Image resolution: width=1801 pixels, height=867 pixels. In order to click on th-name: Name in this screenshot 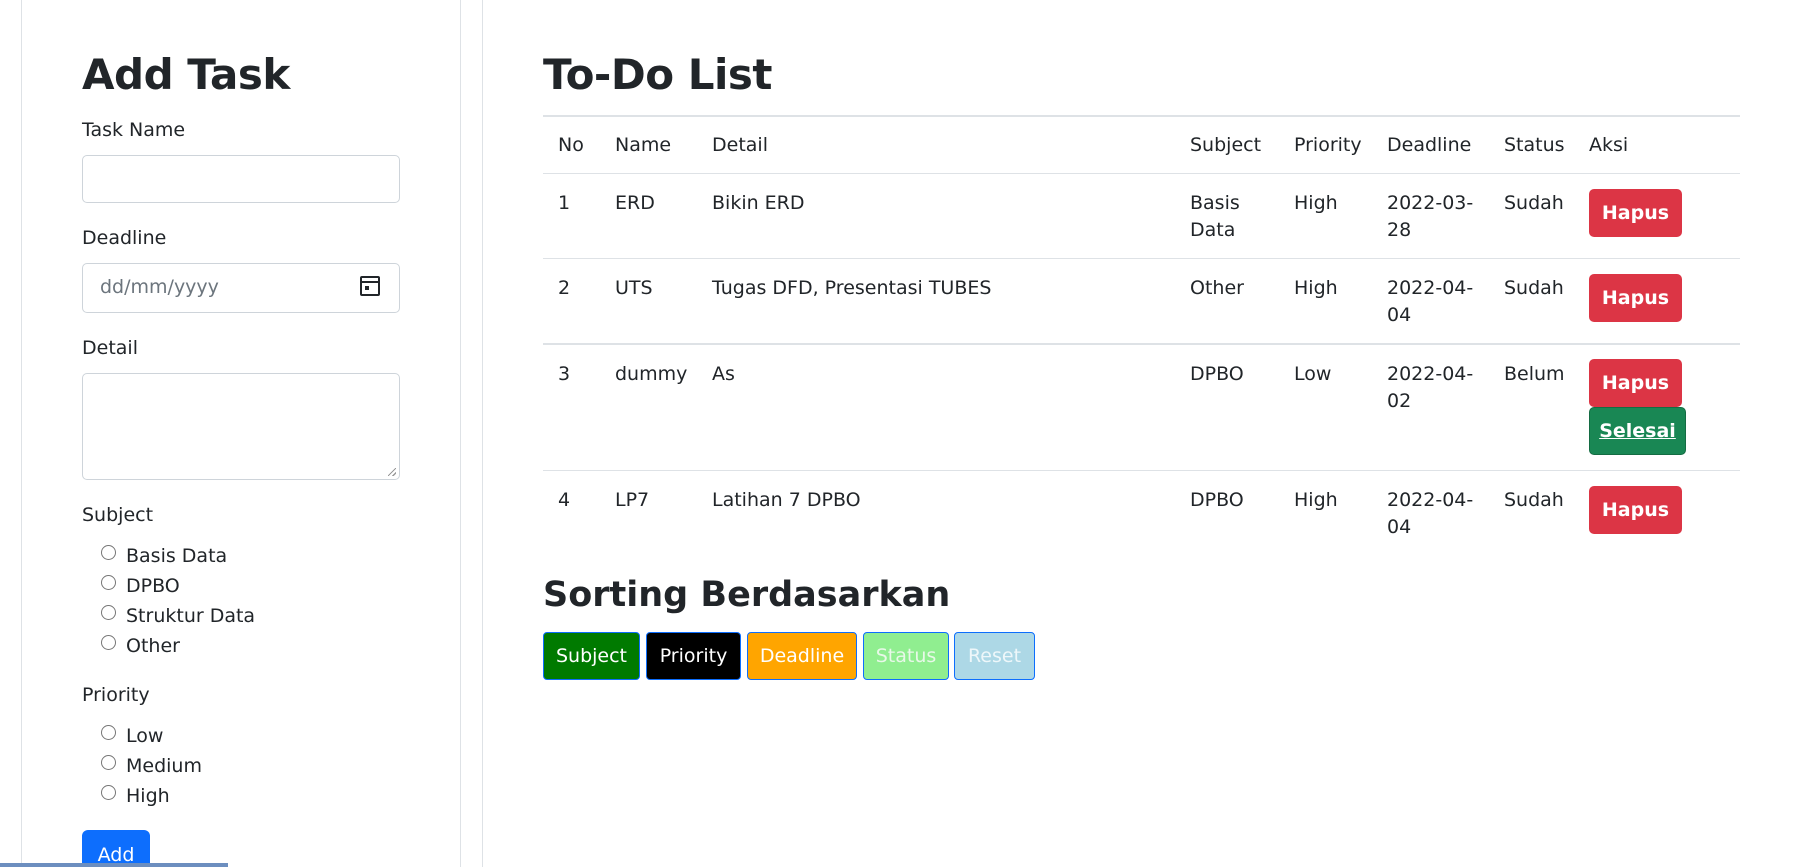, I will do `click(643, 145)`.